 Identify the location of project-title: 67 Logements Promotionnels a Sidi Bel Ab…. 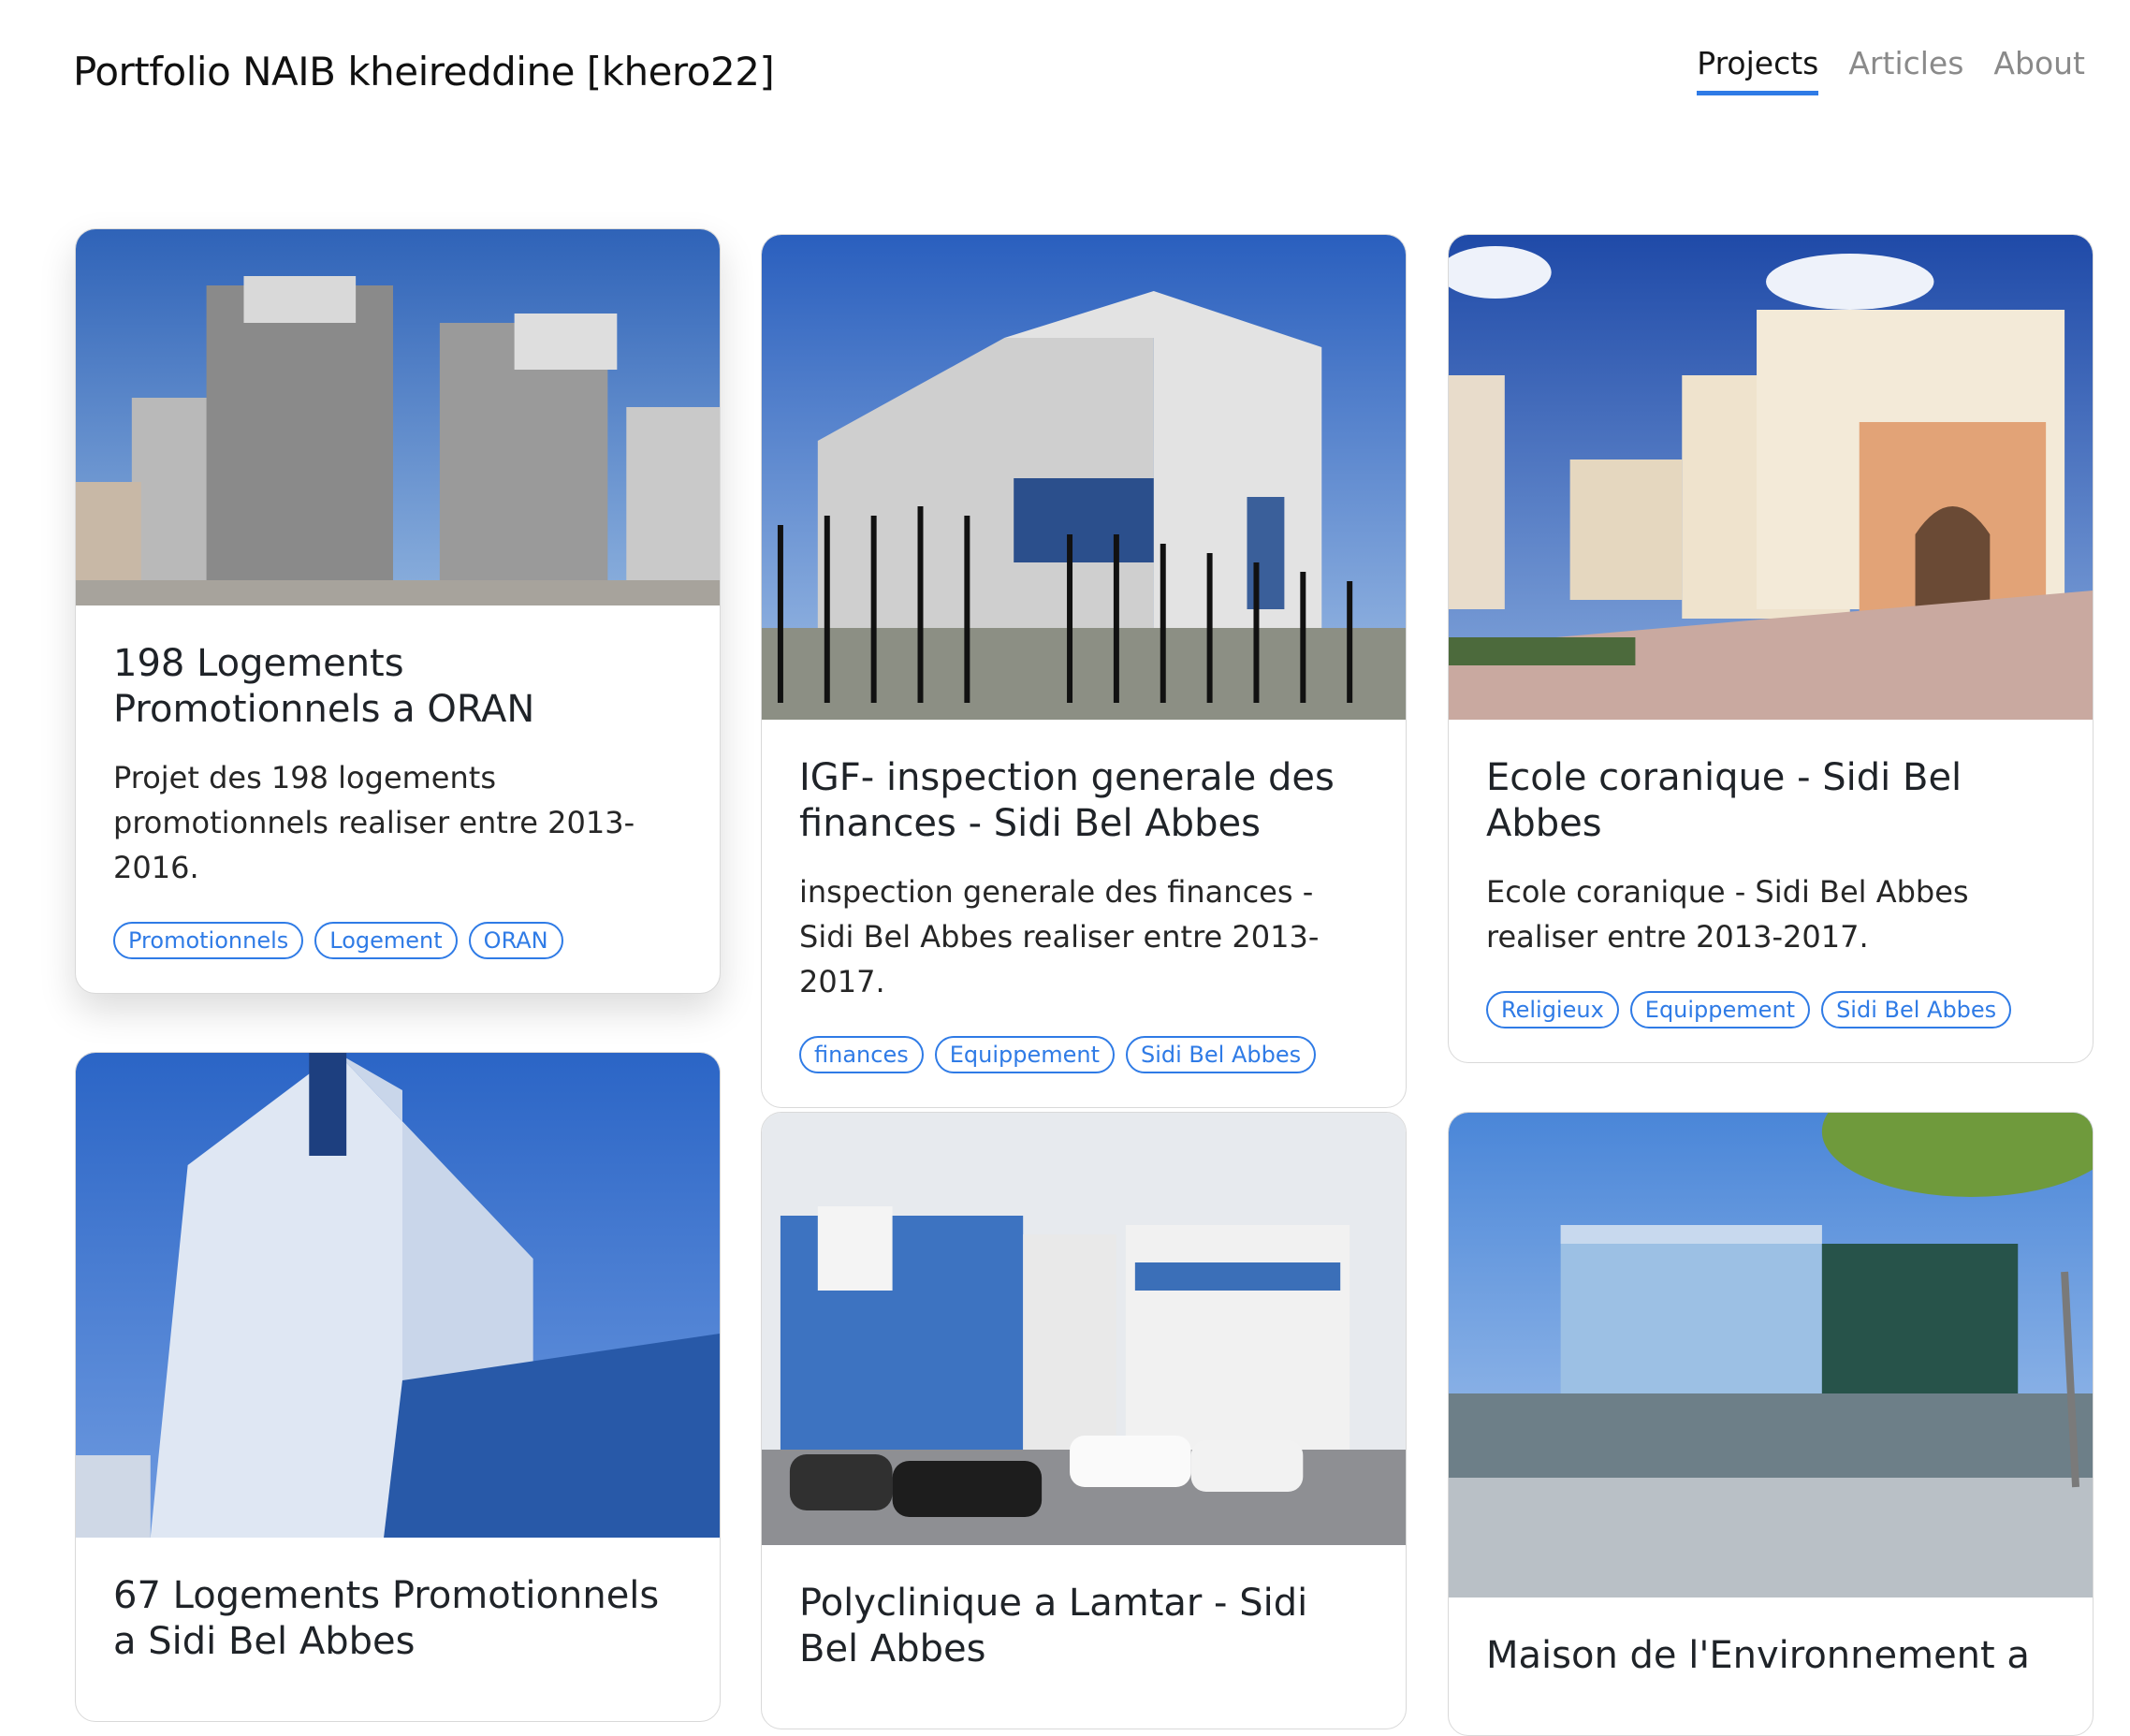
(397, 1619).